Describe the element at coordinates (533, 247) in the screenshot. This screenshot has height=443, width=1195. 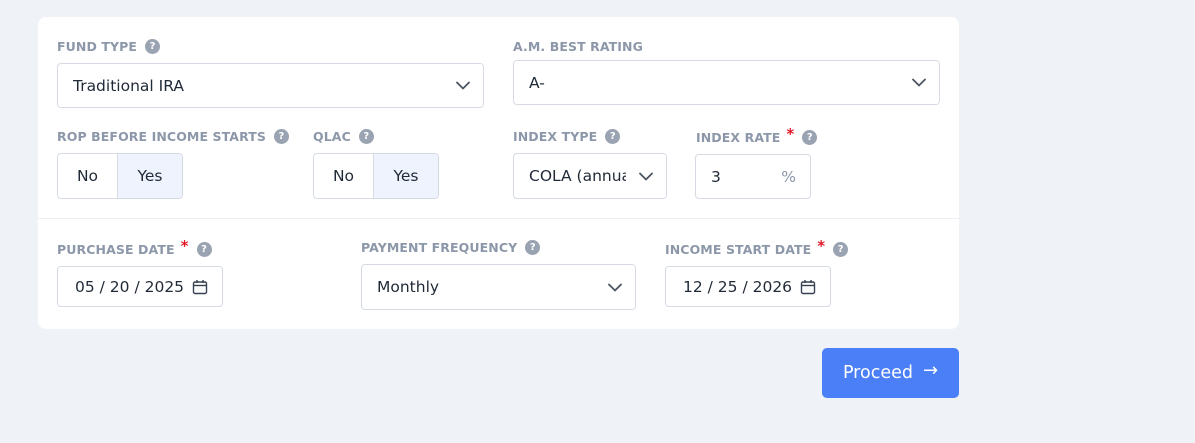
I see `payment-frequency-help-icon: ?` at that location.